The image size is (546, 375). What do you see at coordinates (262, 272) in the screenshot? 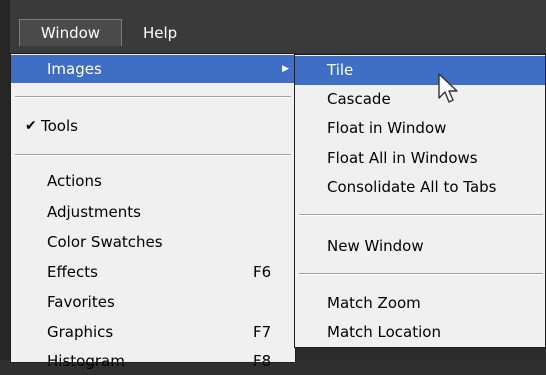
I see `menu-item-shortcut: F6` at bounding box center [262, 272].